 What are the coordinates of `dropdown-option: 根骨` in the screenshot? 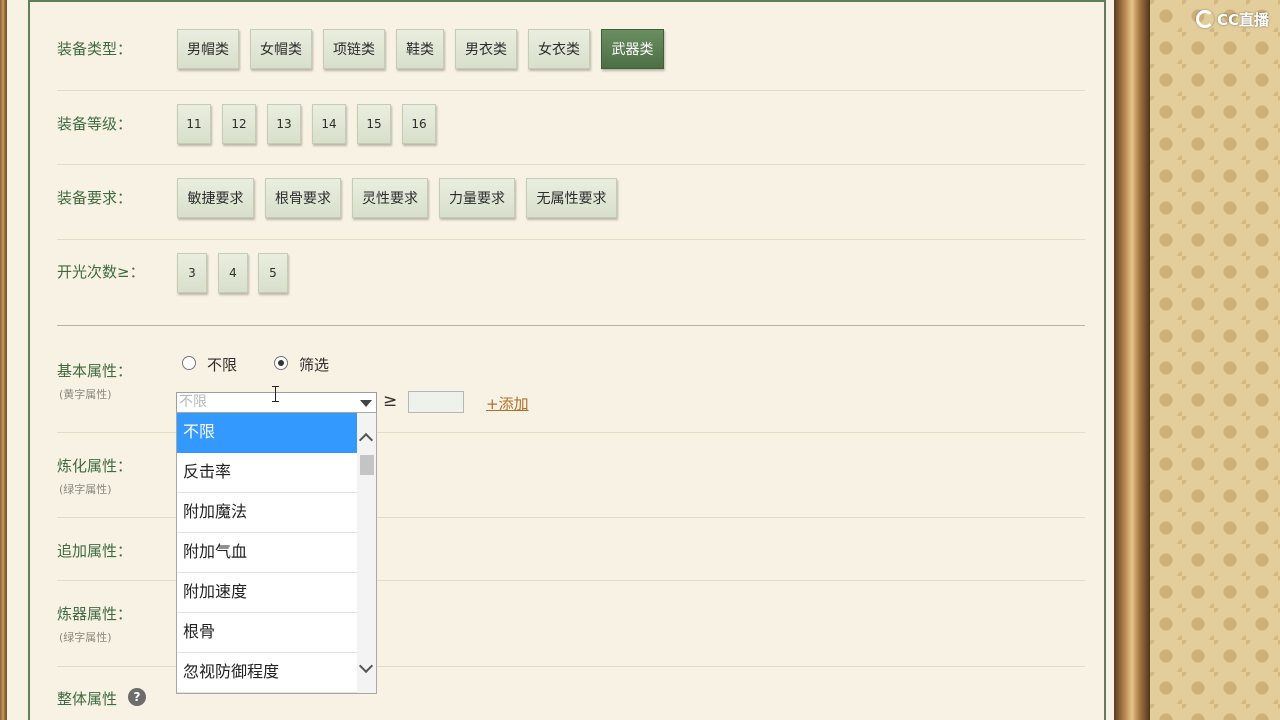 It's located at (267, 633).